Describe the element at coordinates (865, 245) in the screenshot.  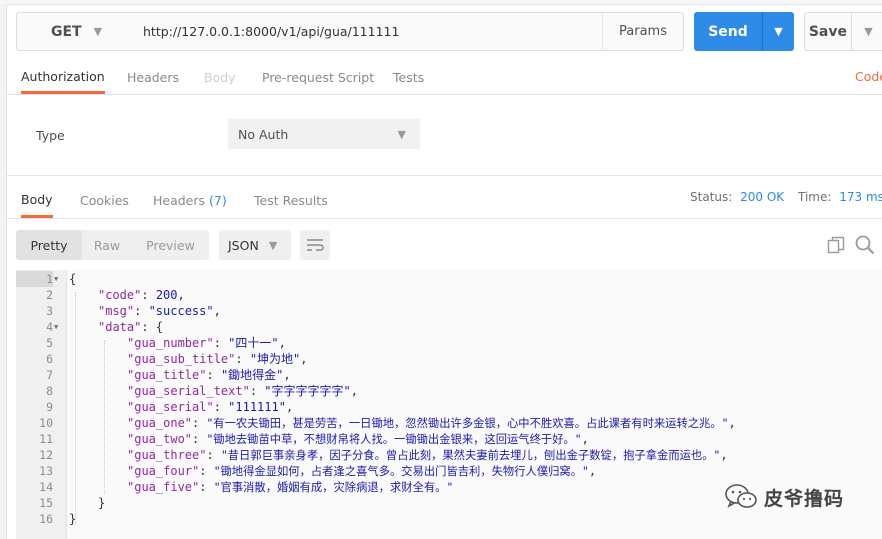
I see `search-icon` at that location.